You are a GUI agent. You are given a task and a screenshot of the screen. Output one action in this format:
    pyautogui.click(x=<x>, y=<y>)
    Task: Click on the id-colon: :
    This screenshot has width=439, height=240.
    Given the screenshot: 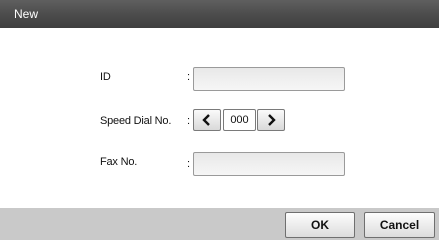 What is the action you would take?
    pyautogui.click(x=189, y=77)
    